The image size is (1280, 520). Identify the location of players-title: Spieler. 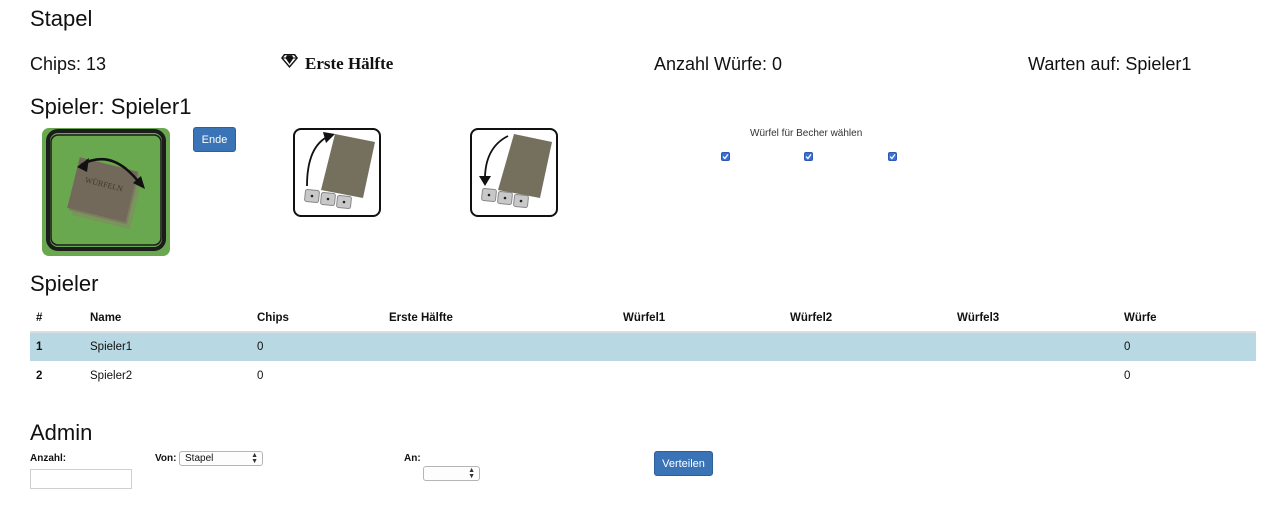
(64, 283).